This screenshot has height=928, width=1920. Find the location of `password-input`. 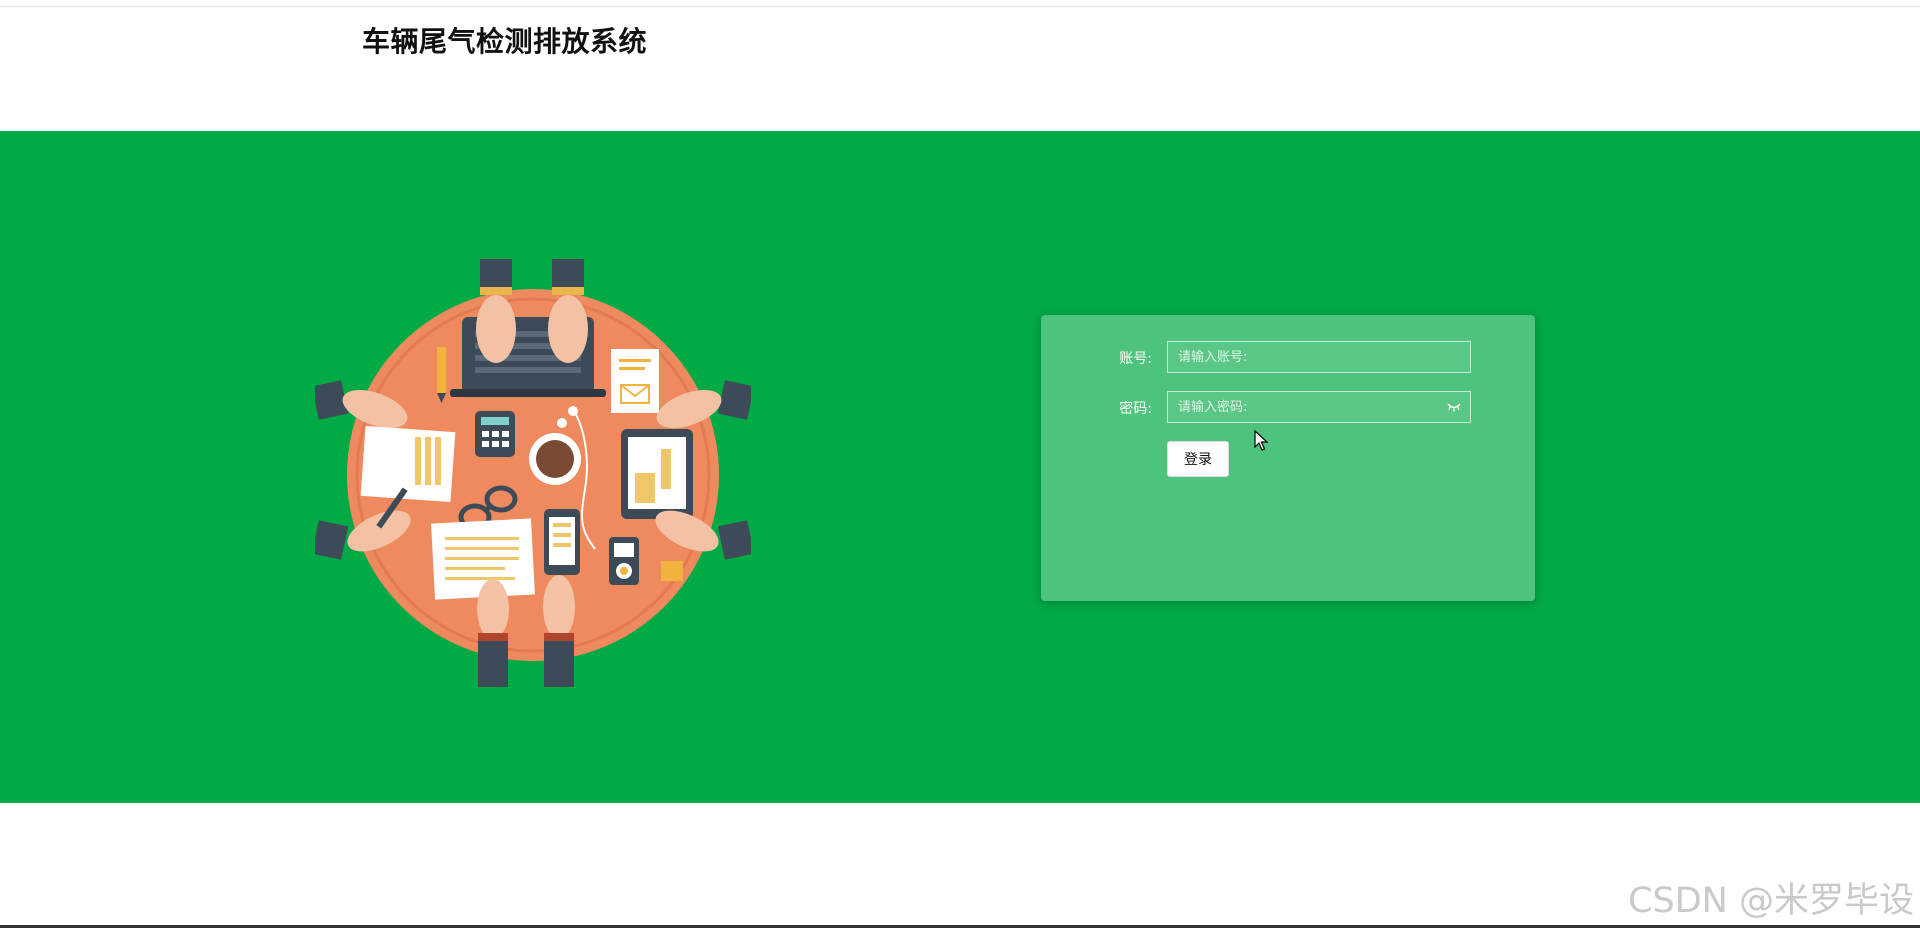

password-input is located at coordinates (1319, 407).